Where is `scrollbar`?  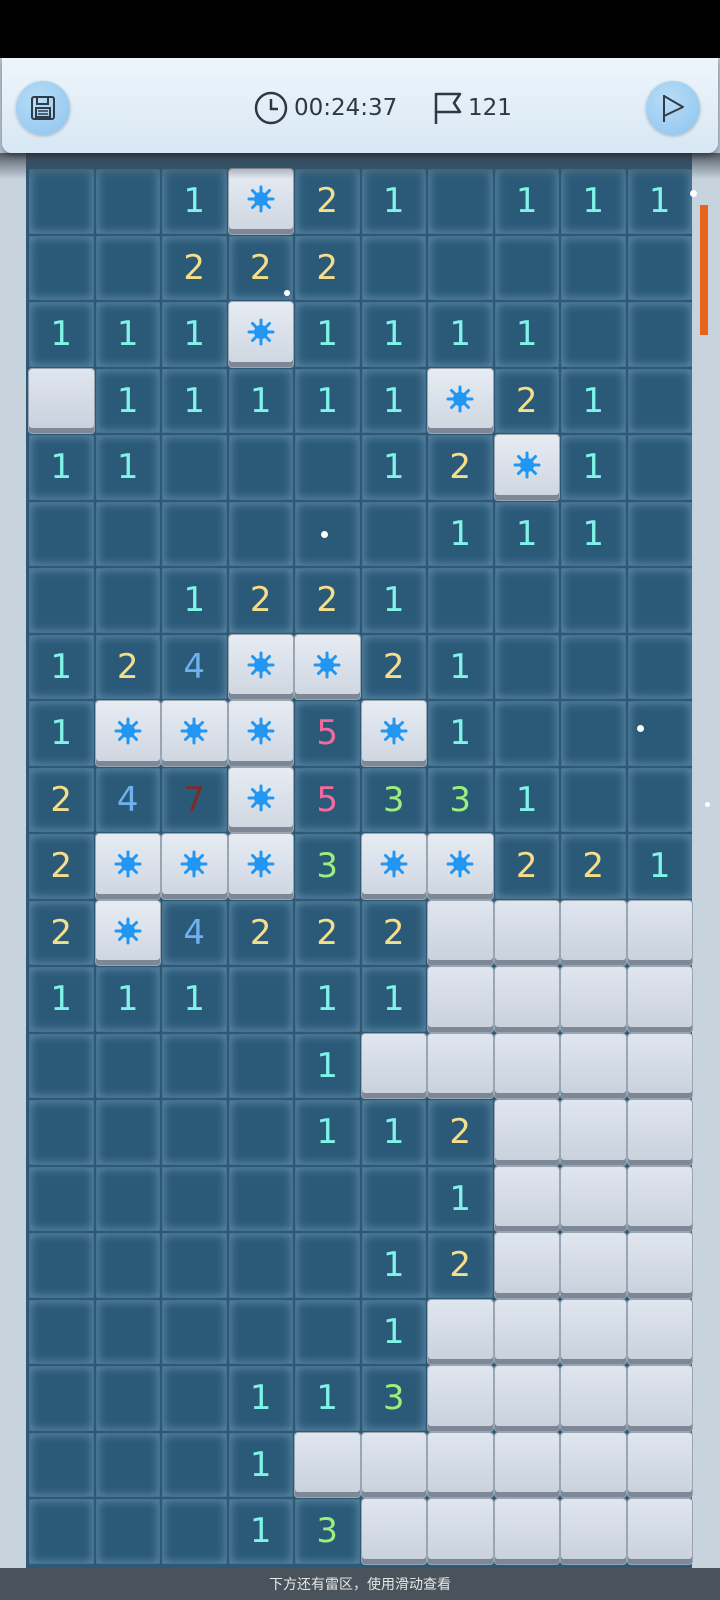 scrollbar is located at coordinates (704, 270).